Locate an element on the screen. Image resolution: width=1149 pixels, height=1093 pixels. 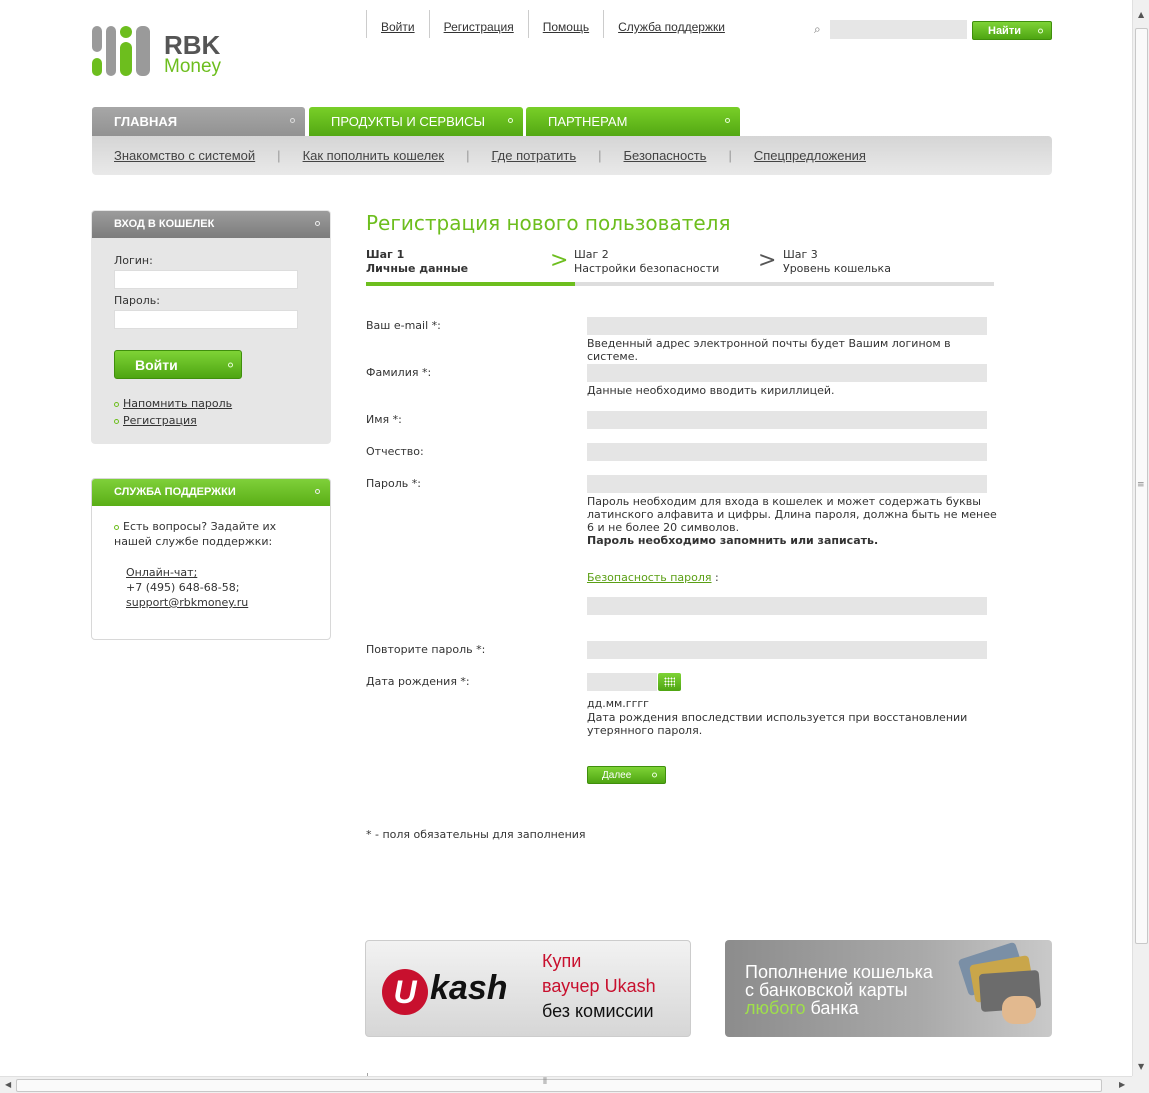
scroll-grip-icon: ≡ is located at coordinates (1141, 485).